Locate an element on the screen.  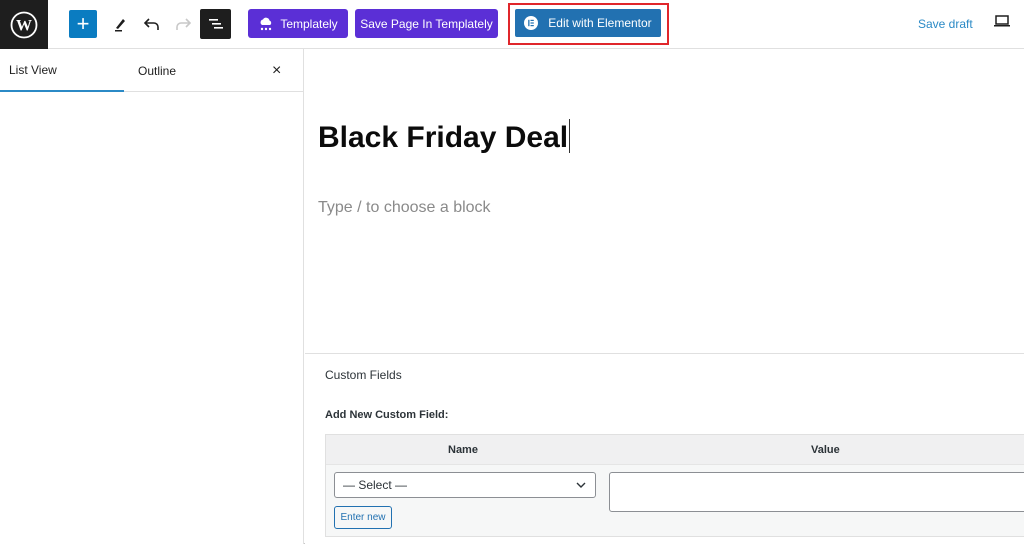
edit-with-elementor-button: Edit with Elementor is located at coordinates (588, 23).